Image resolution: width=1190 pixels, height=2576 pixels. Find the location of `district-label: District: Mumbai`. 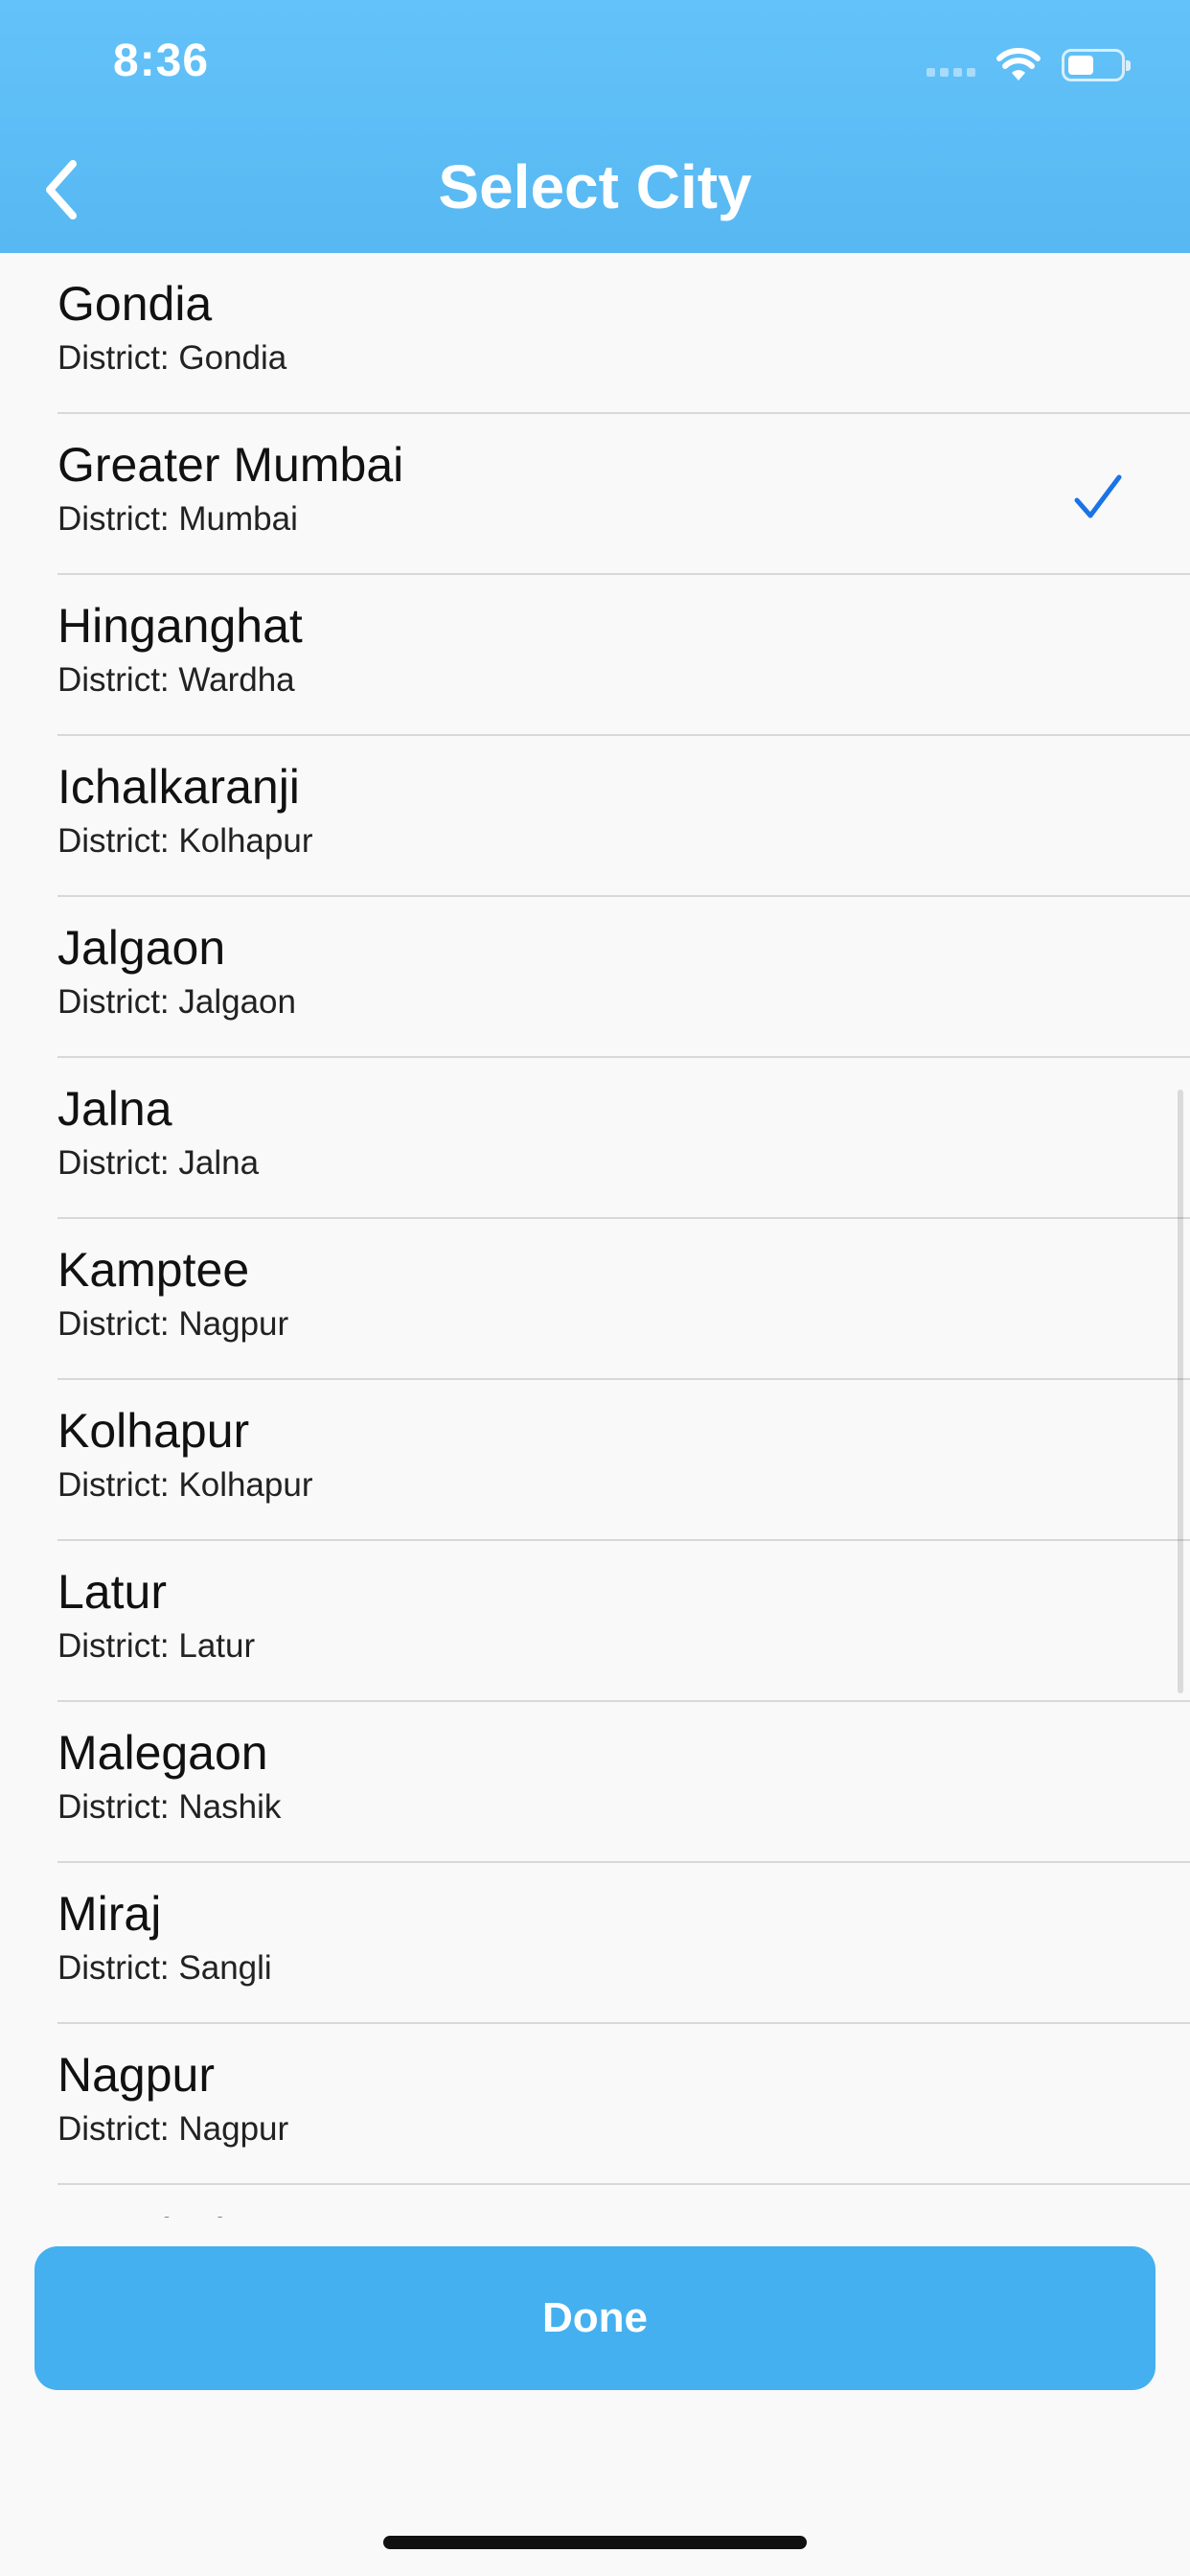

district-label: District: Mumbai is located at coordinates (178, 519).